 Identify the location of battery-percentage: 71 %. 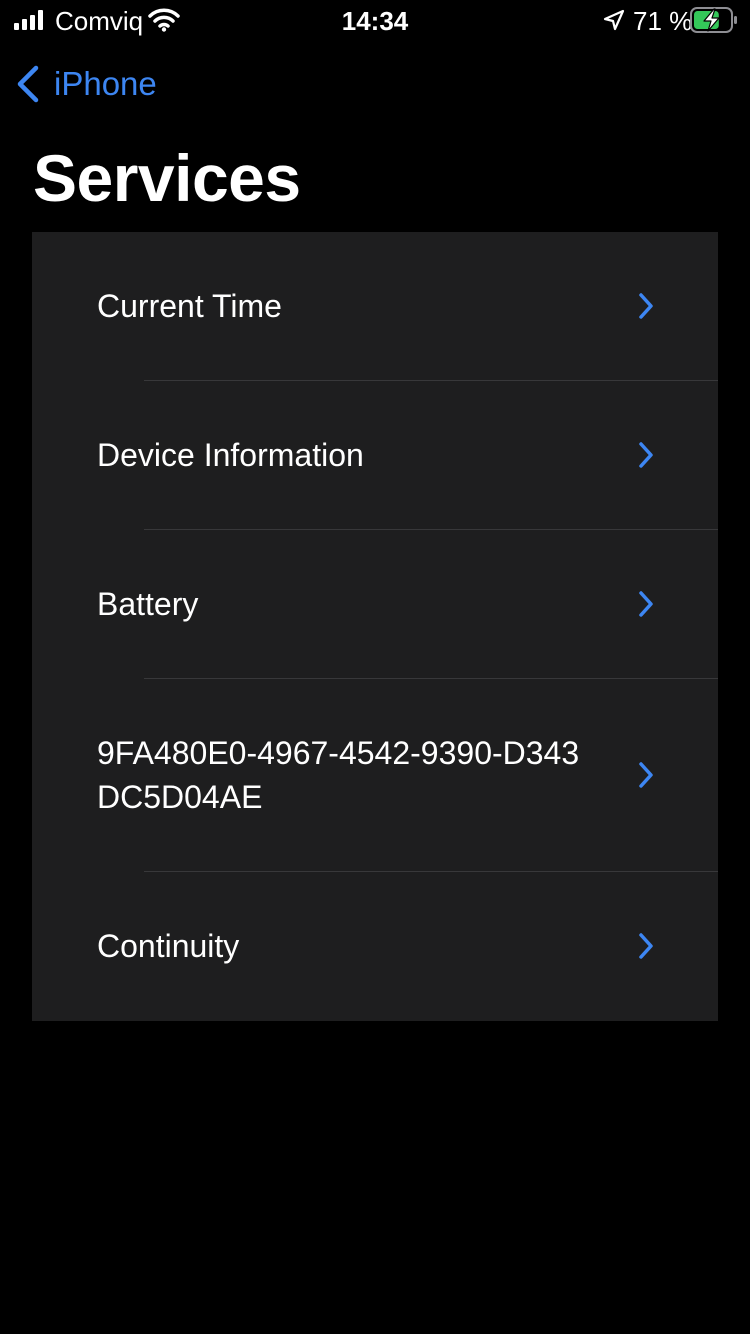
(663, 21).